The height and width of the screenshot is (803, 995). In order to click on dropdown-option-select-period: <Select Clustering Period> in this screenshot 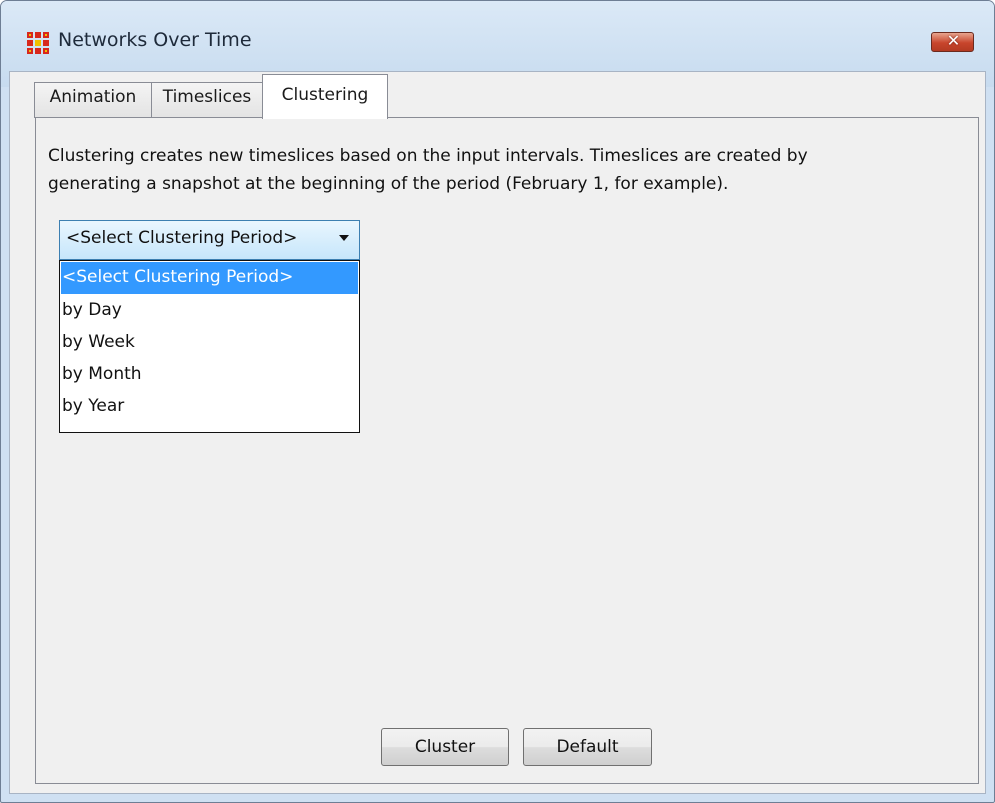, I will do `click(209, 278)`.